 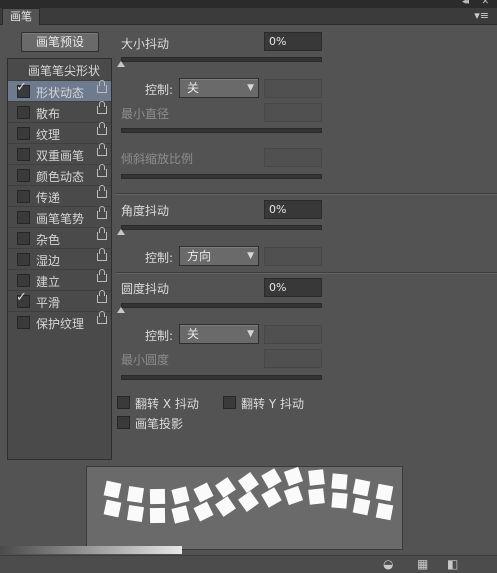 I want to click on angle-control-select: 方向 ▼, so click(x=219, y=256).